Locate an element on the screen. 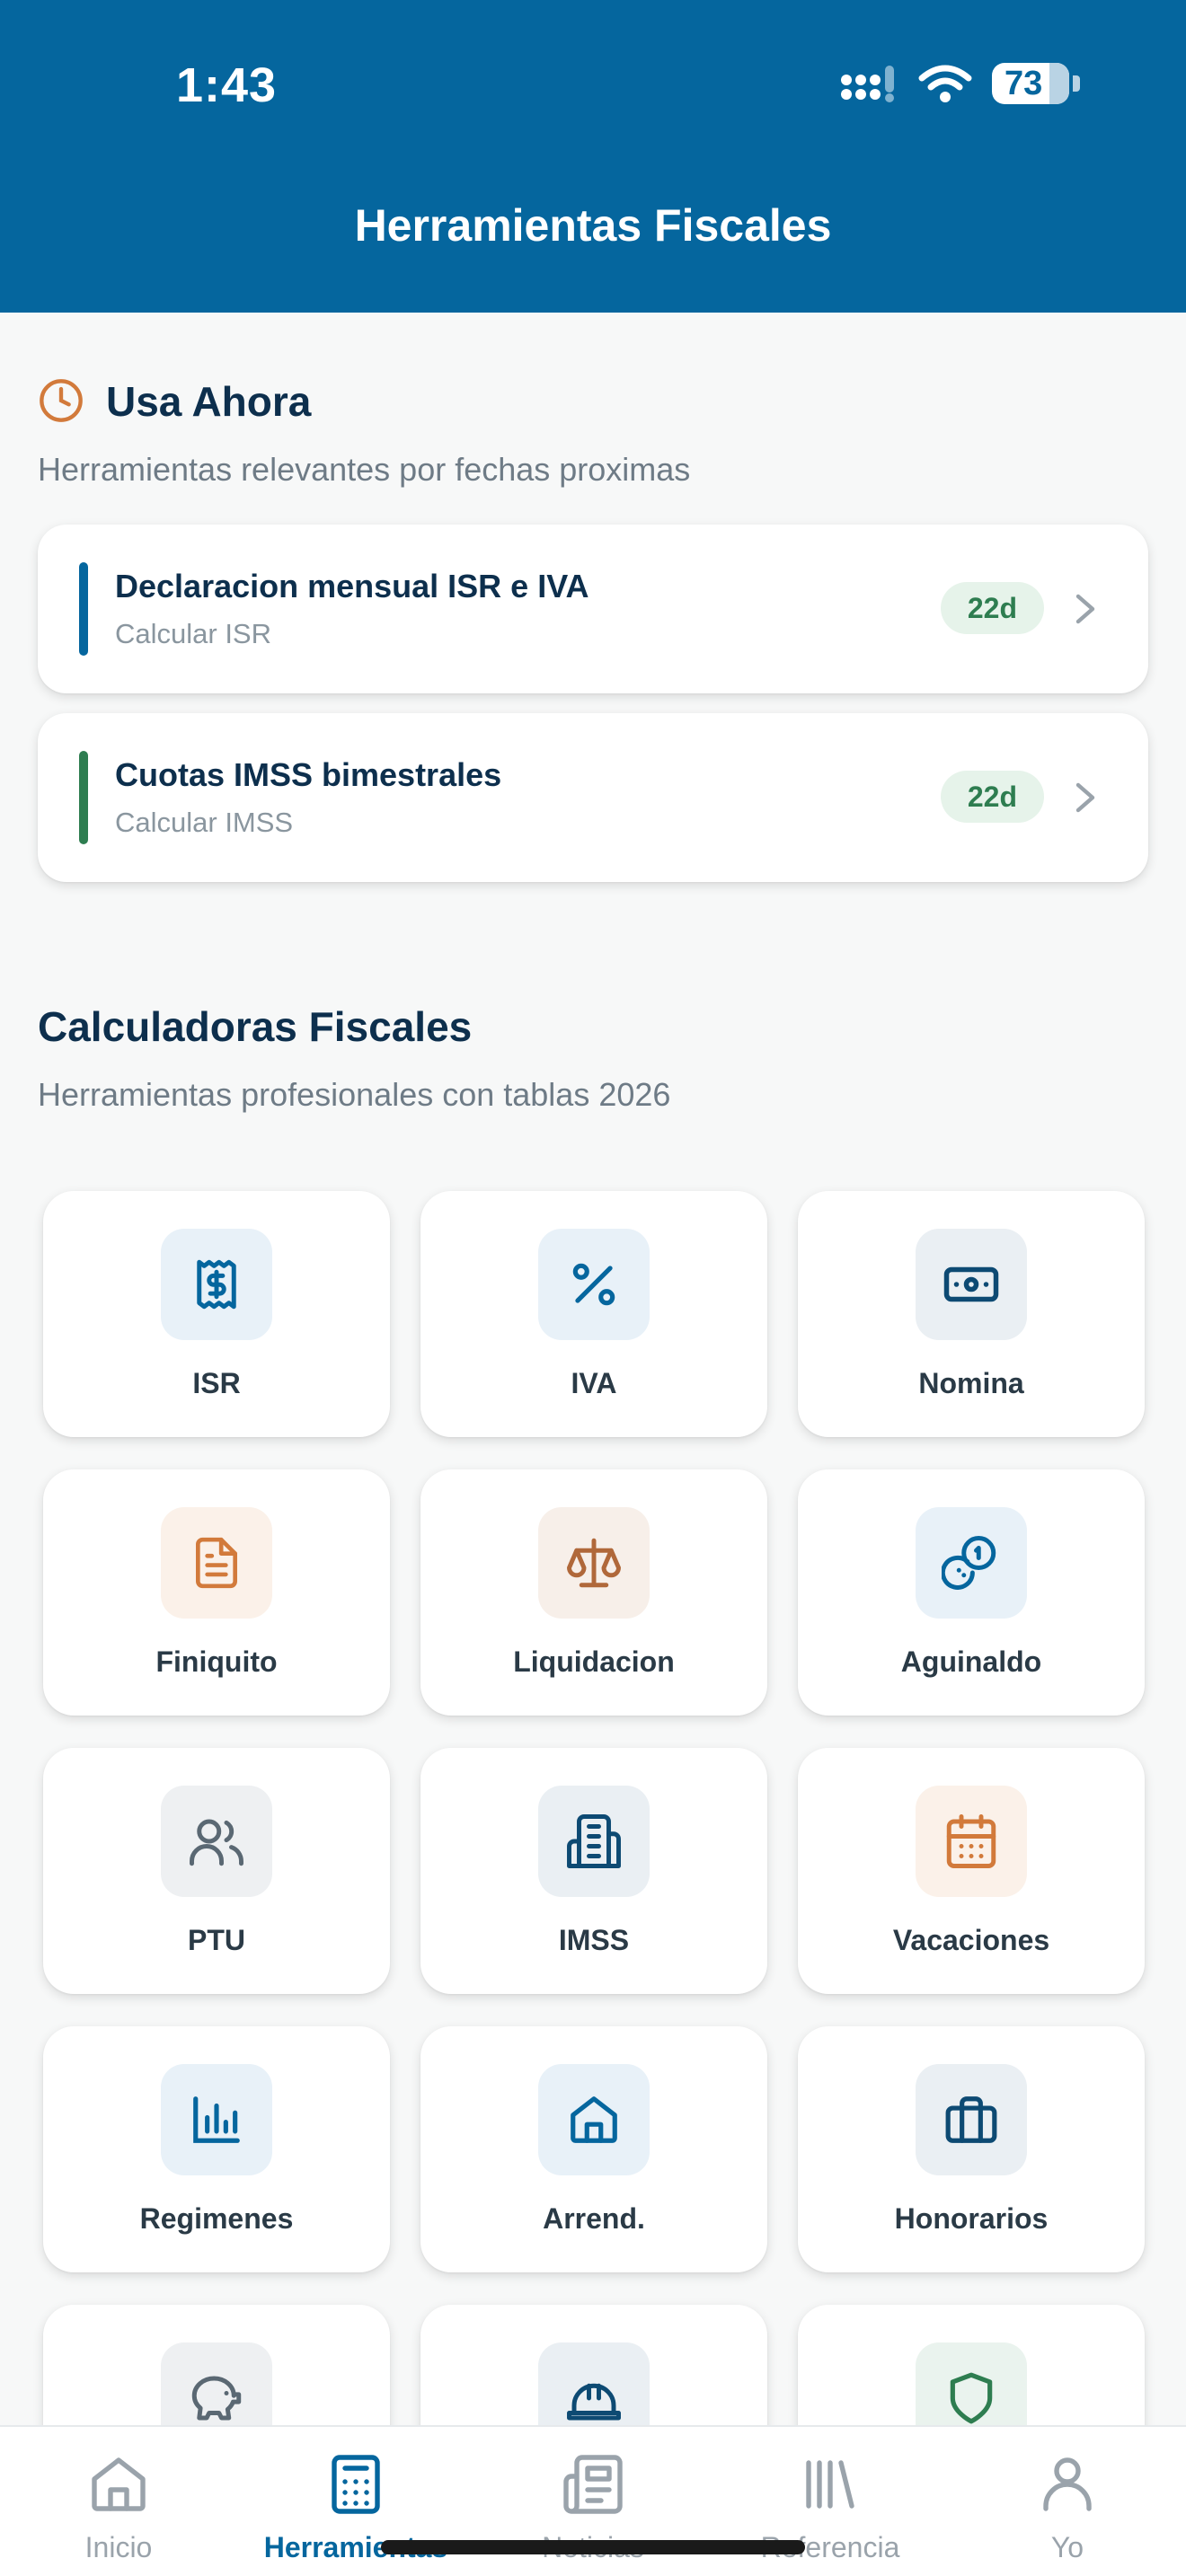 The height and width of the screenshot is (2576, 1186). tile-iva: IVA is located at coordinates (593, 1314).